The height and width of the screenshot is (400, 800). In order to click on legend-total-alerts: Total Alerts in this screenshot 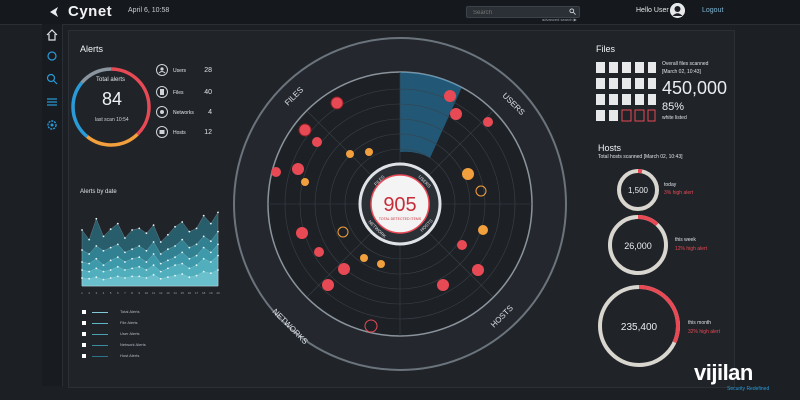, I will do `click(127, 313)`.